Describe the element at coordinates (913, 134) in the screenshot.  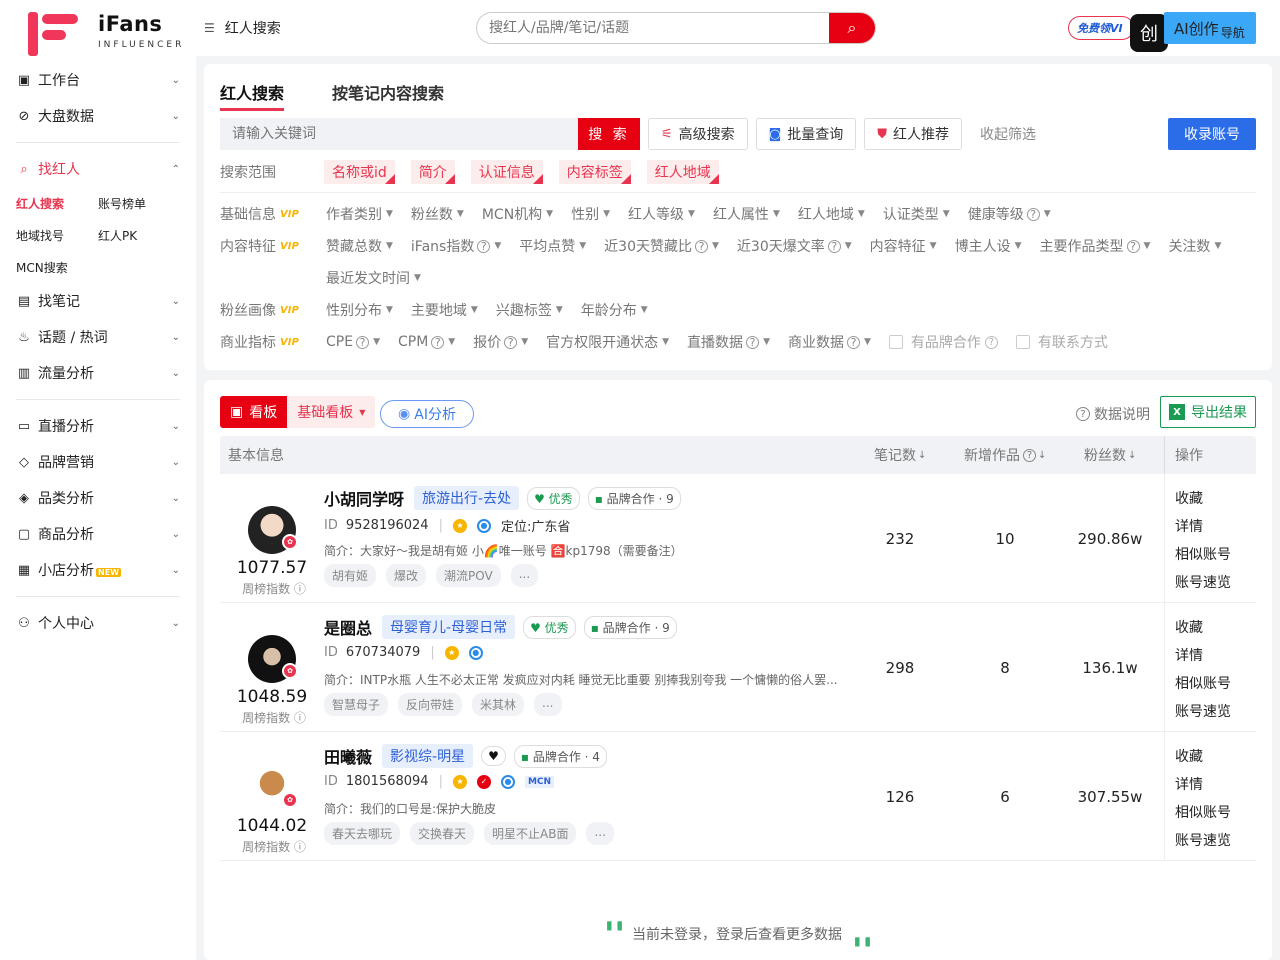
I see `influencer-recommend-button: ⛊ 红人推荐` at that location.